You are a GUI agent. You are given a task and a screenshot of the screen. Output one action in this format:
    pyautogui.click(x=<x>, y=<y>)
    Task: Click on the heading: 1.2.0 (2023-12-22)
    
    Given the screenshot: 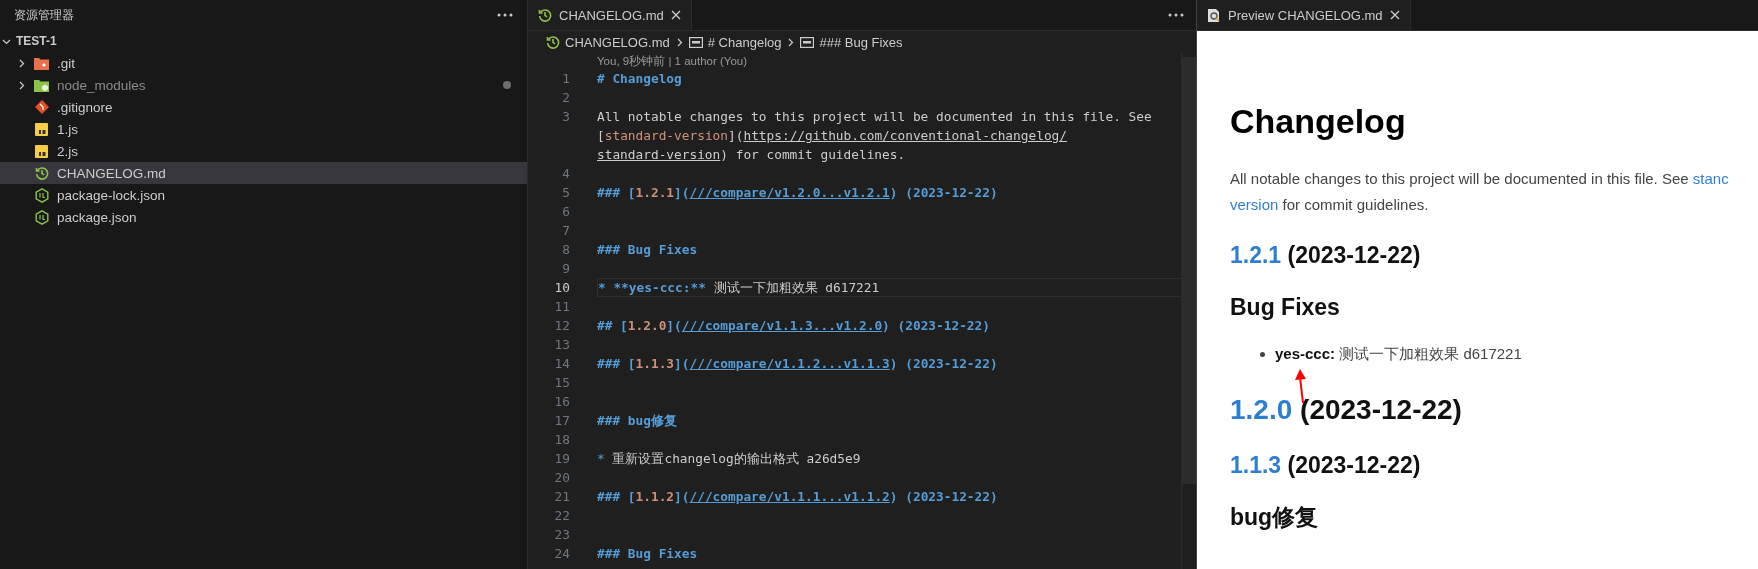 What is the action you would take?
    pyautogui.click(x=1346, y=410)
    